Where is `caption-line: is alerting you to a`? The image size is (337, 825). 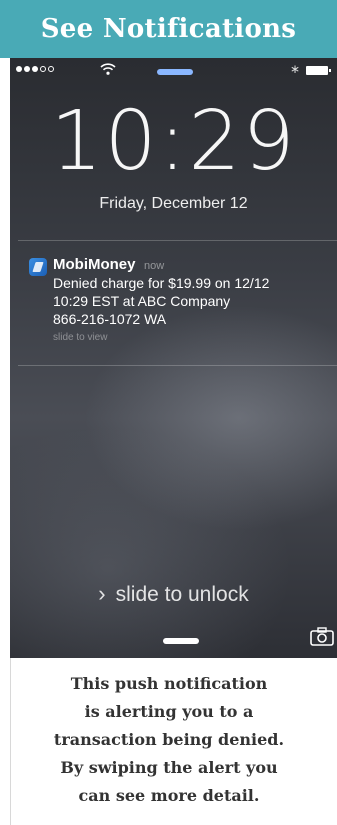
caption-line: is alerting you to a is located at coordinates (169, 711).